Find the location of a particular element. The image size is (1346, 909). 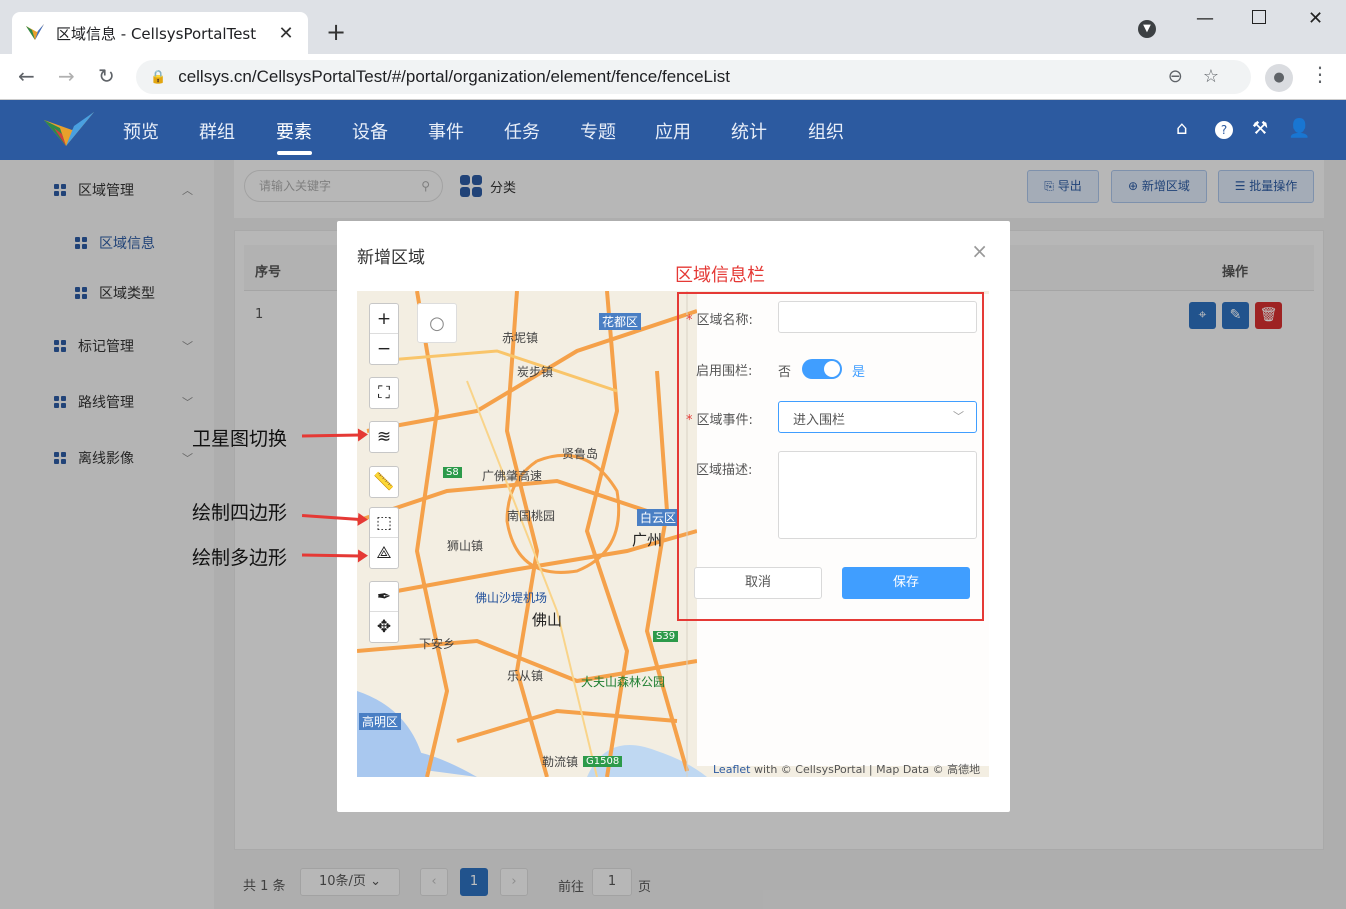

map-label: 高明区 is located at coordinates (380, 721).